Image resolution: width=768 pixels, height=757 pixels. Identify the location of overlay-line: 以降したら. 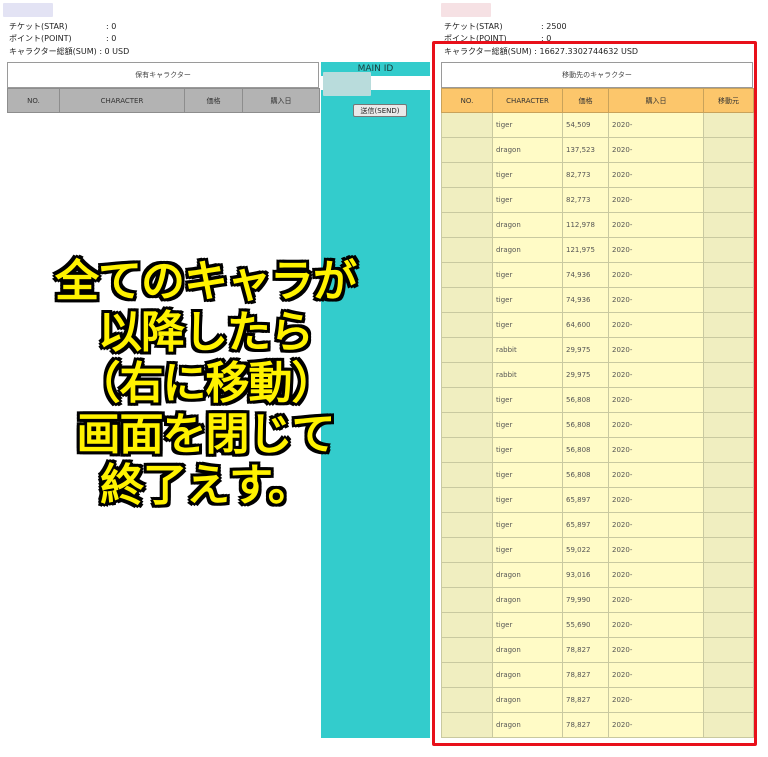
(206, 332).